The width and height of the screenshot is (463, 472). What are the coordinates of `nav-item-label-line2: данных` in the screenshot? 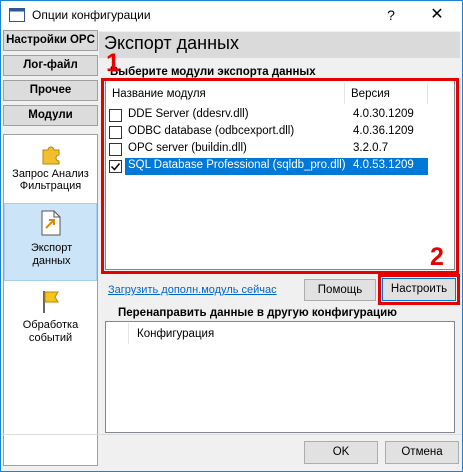 It's located at (51, 261).